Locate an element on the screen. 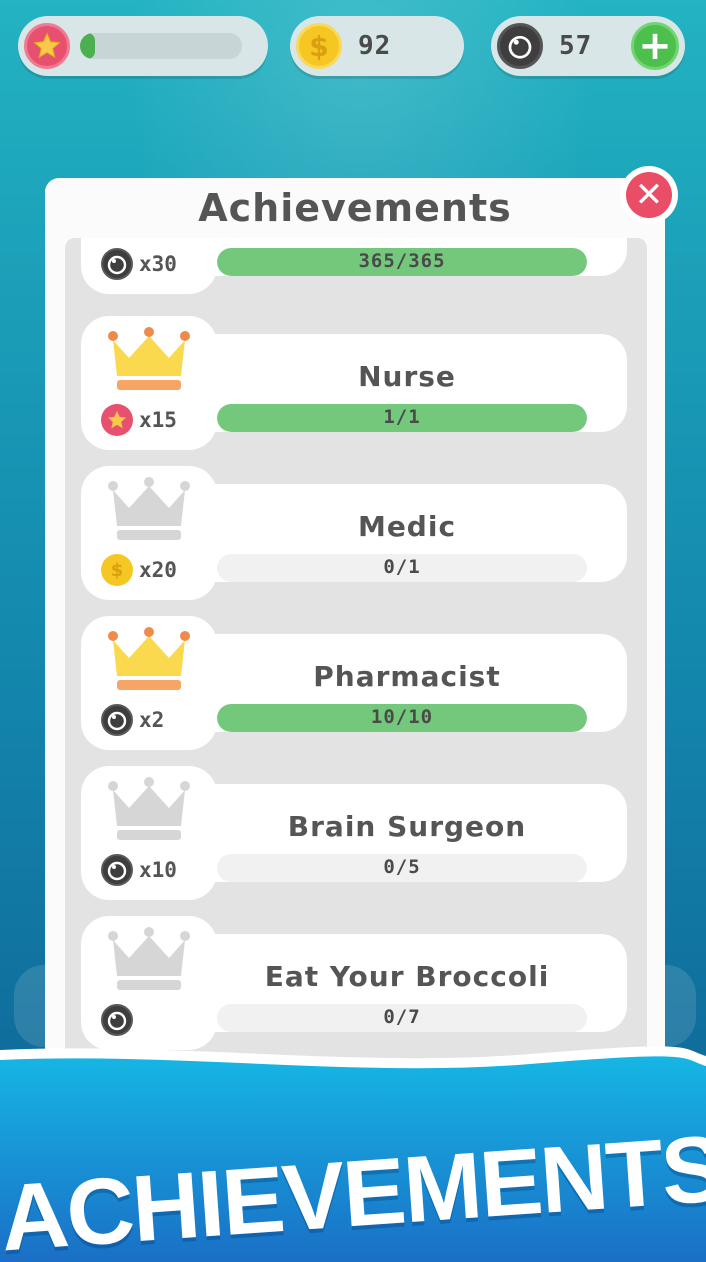  achievement-progress-bar: 365/365 is located at coordinates (402, 262).